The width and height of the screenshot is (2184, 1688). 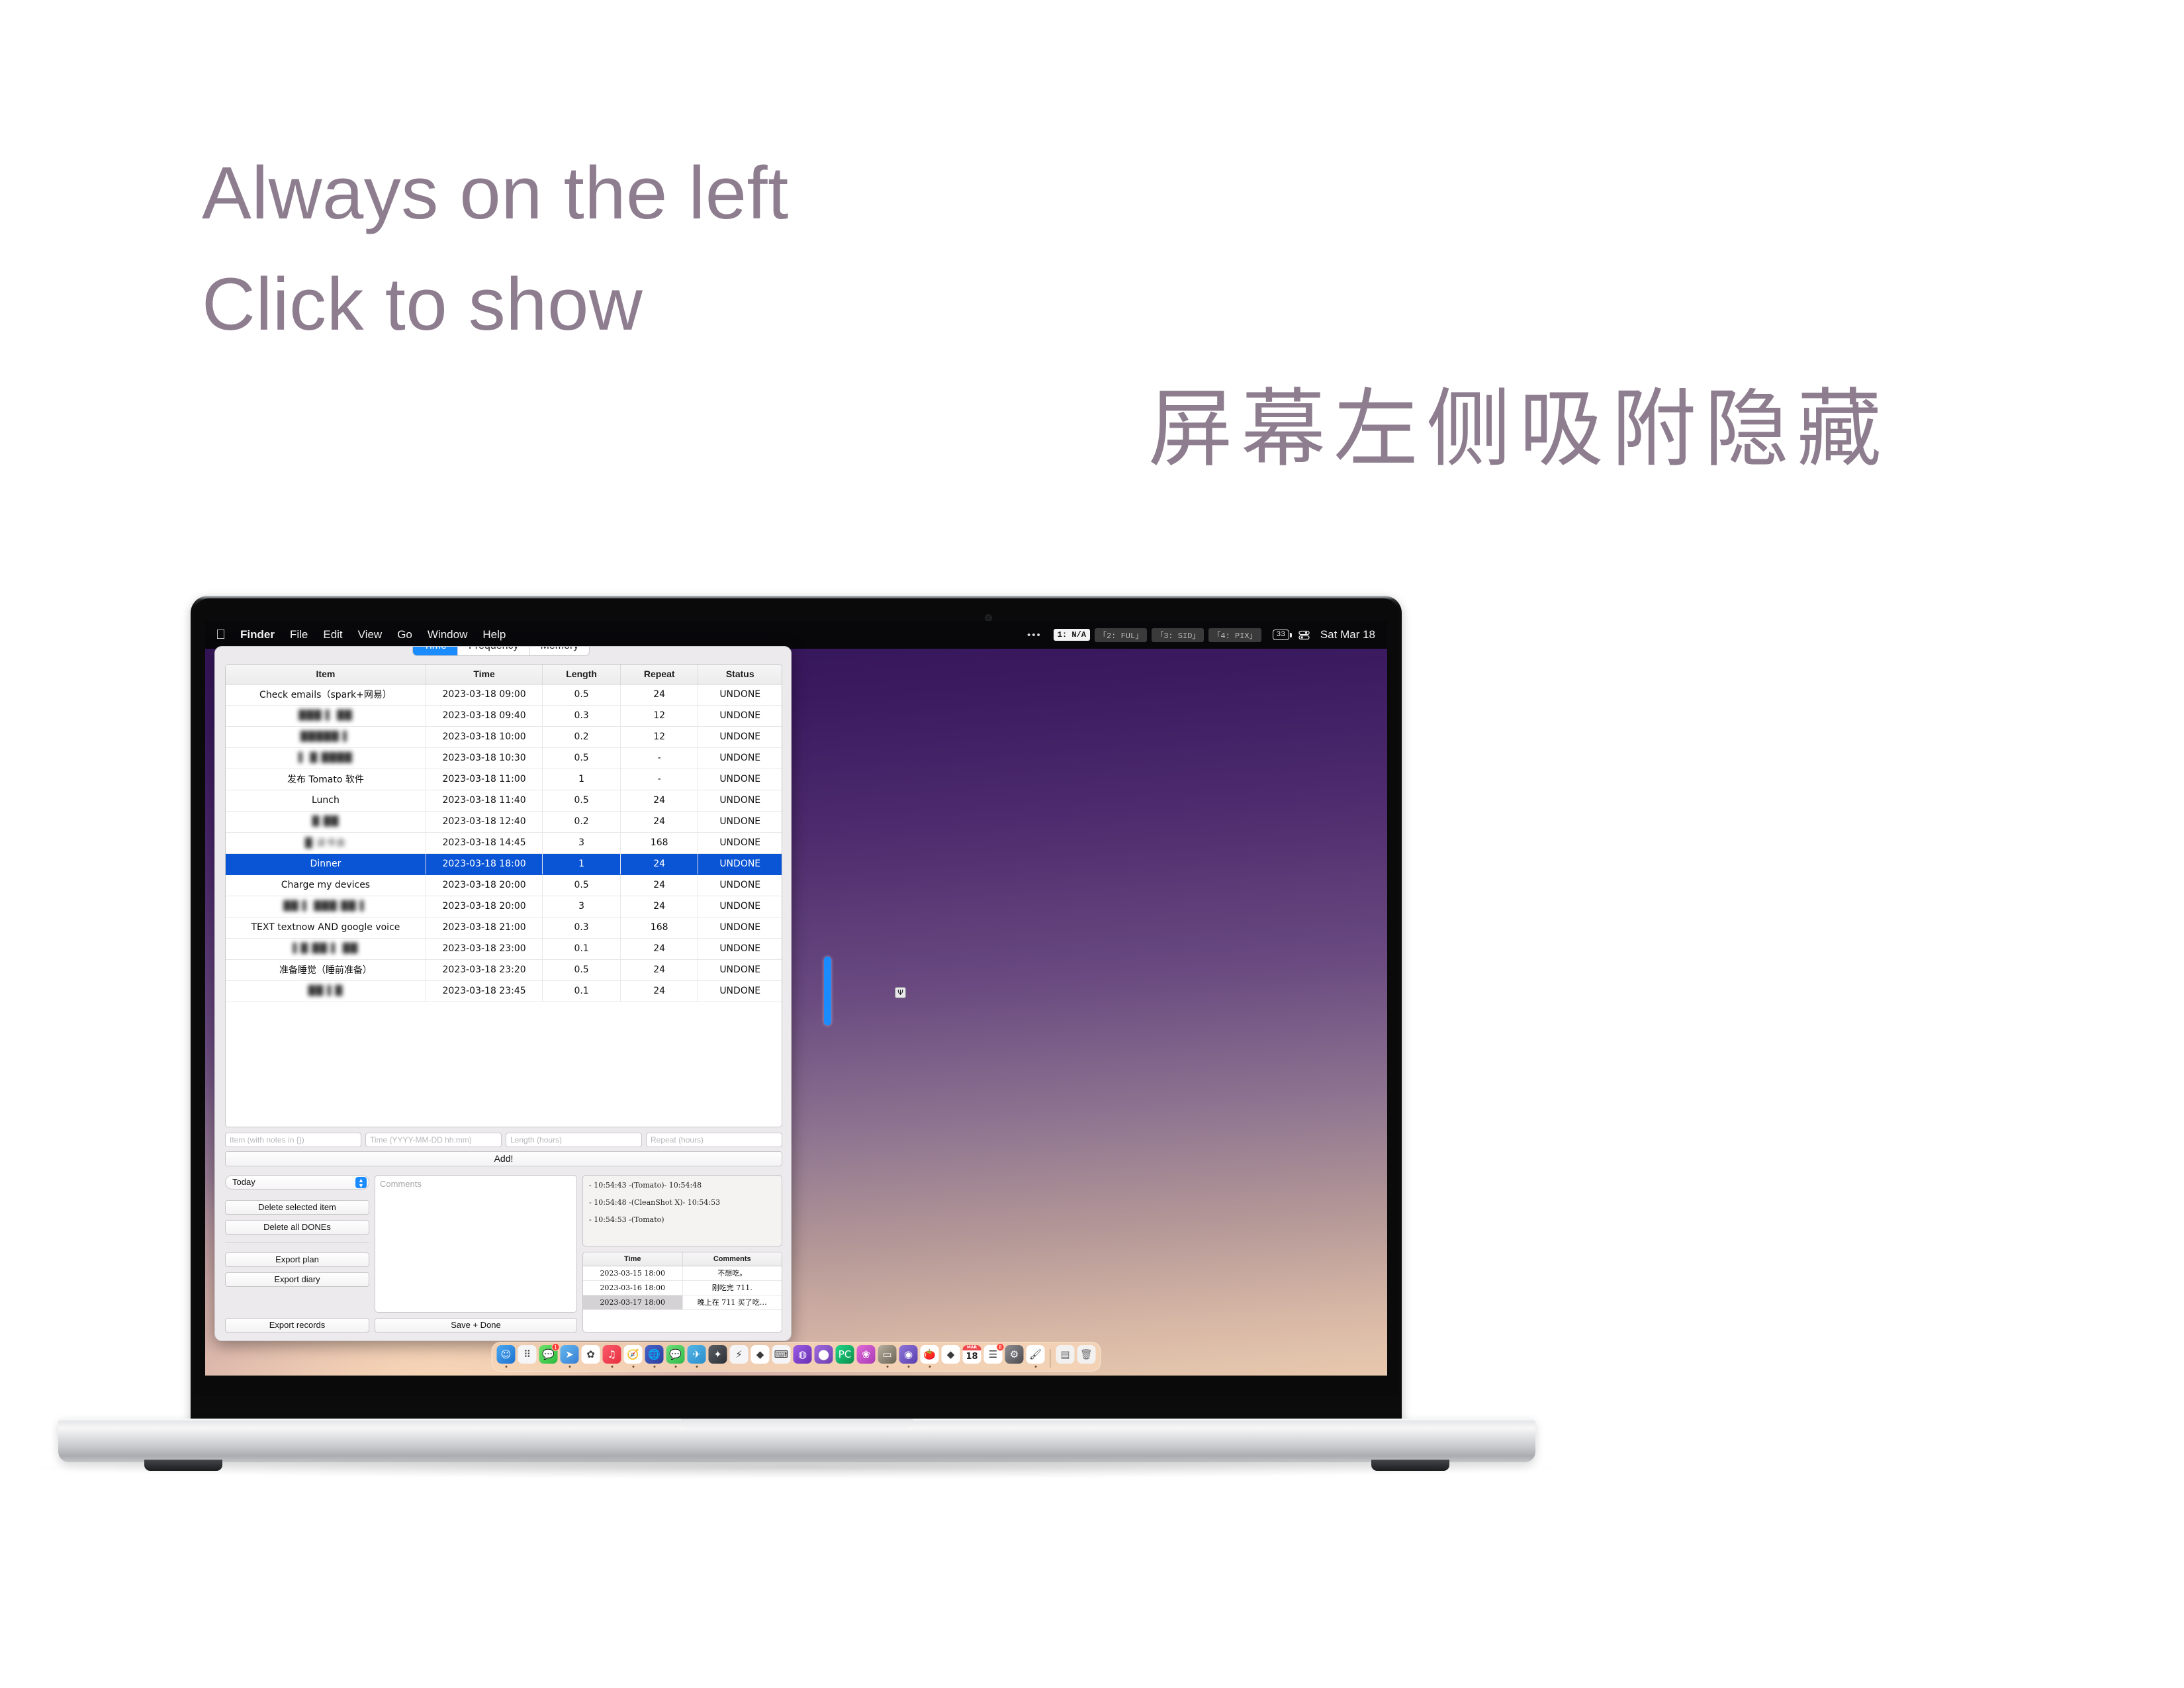 What do you see at coordinates (326, 949) in the screenshot?
I see `cell-item: ▌█ ██ ▌ ██` at bounding box center [326, 949].